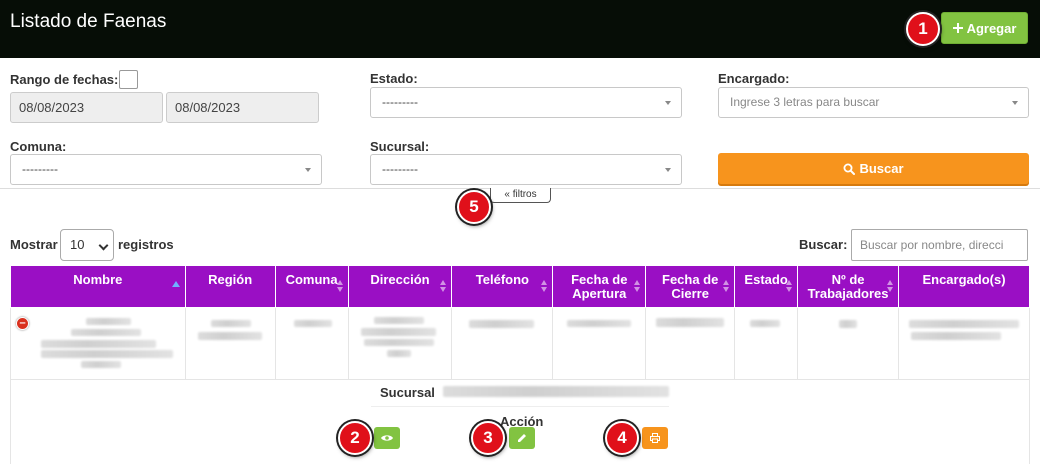 This screenshot has width=1040, height=464. What do you see at coordinates (400, 286) in the screenshot?
I see `column-header-direccion: Dirección` at bounding box center [400, 286].